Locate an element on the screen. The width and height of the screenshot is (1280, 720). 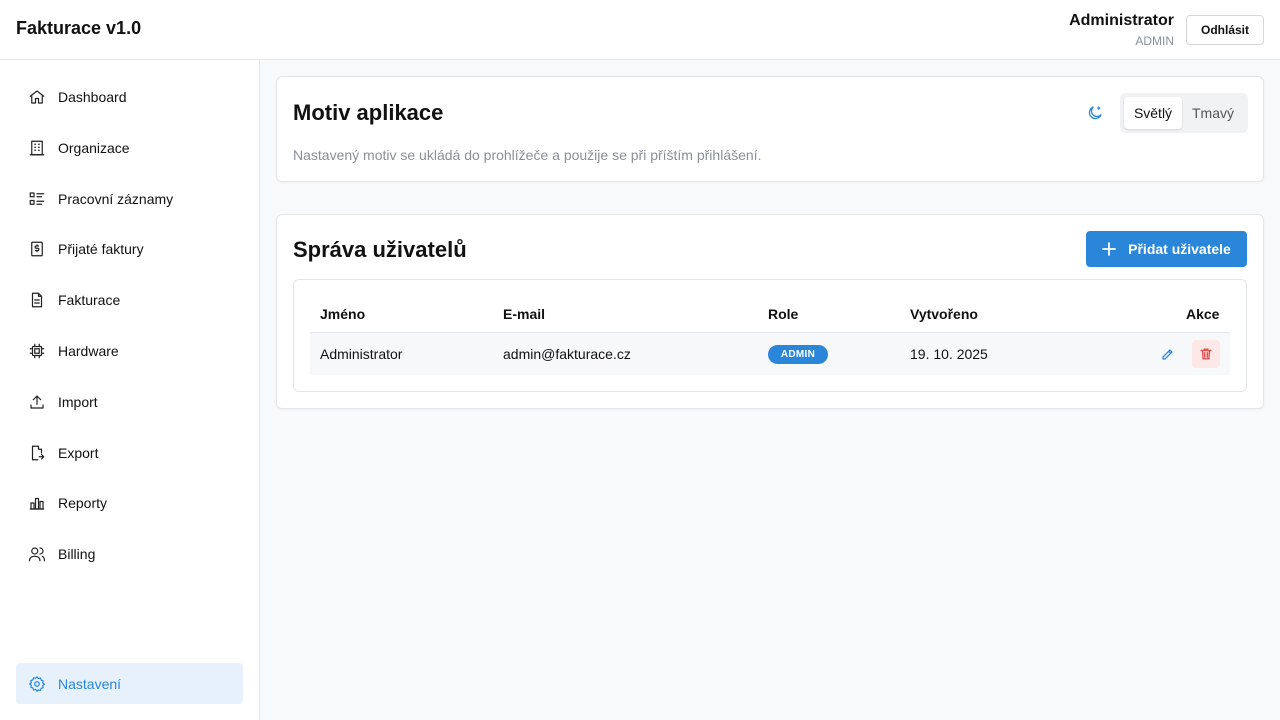
users-icon is located at coordinates (37, 554).